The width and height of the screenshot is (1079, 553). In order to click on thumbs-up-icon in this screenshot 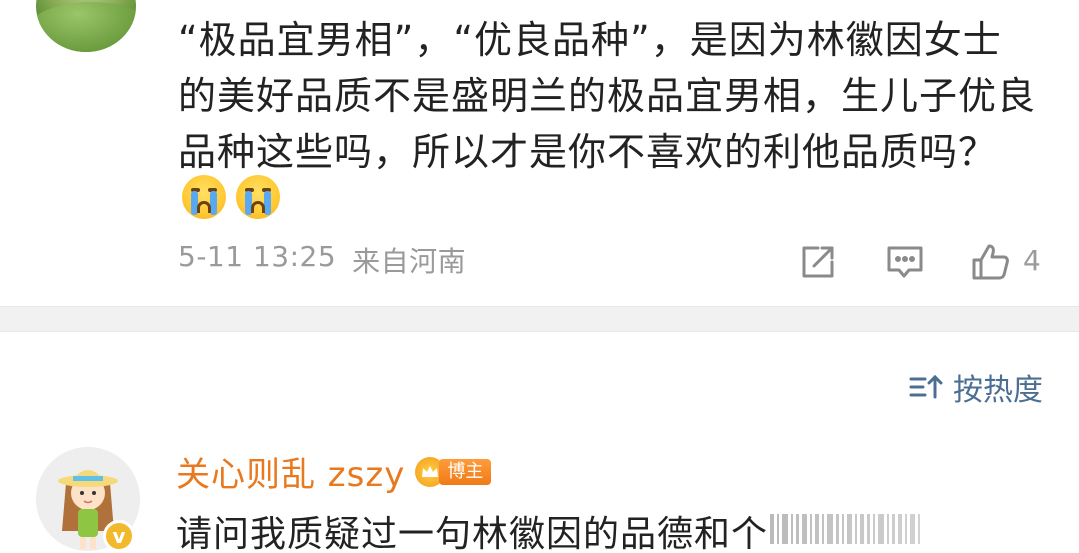, I will do `click(990, 262)`.